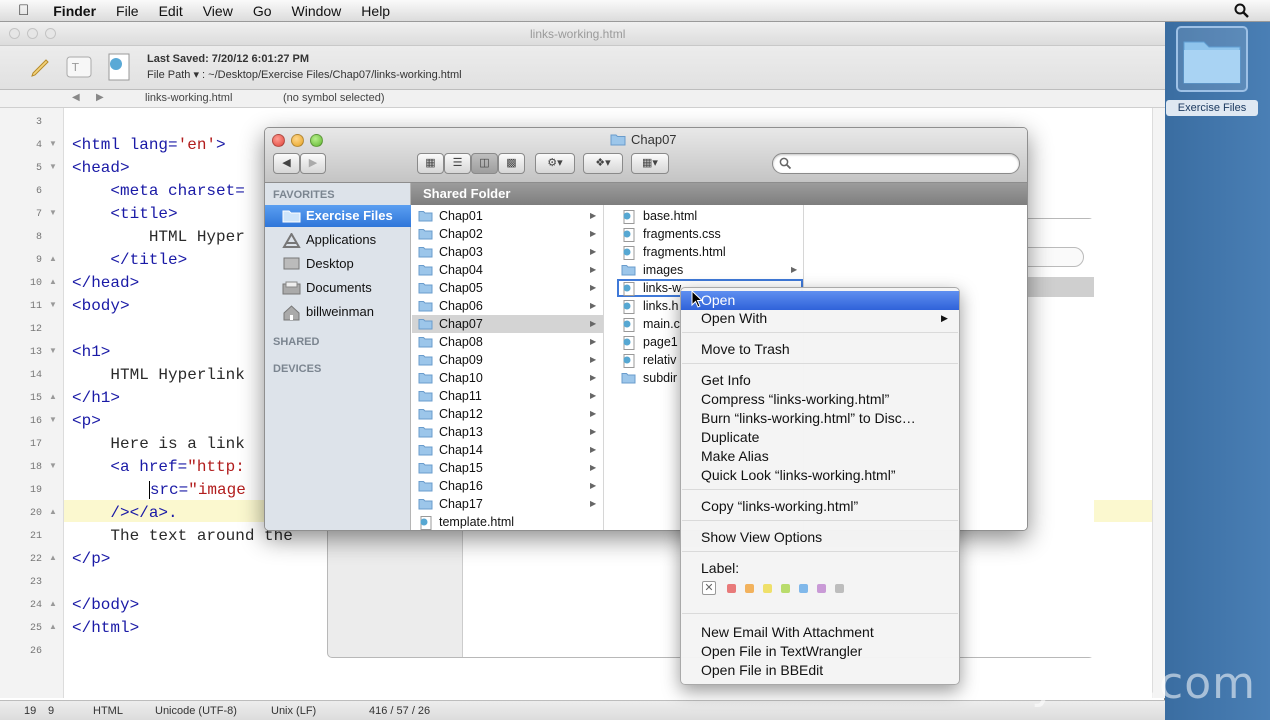 This screenshot has height=720, width=1270. What do you see at coordinates (74, 11) in the screenshot?
I see `menu-app-finder: Finder` at bounding box center [74, 11].